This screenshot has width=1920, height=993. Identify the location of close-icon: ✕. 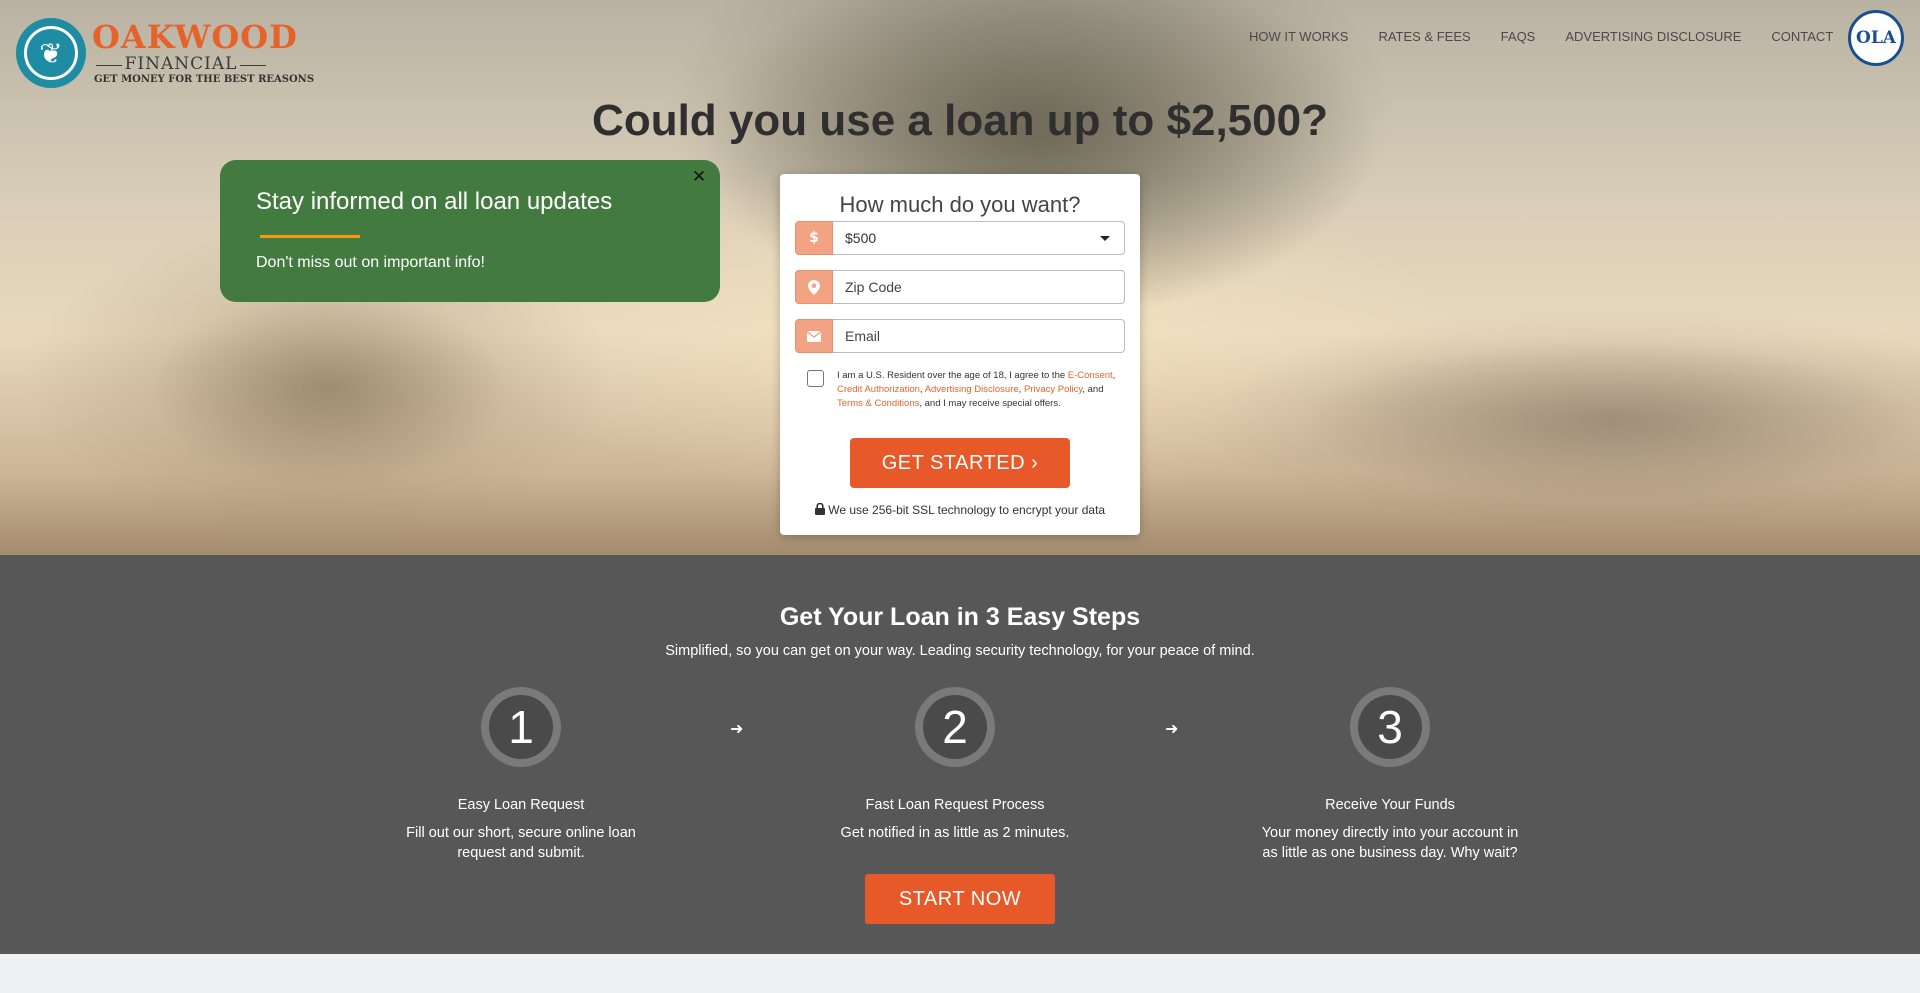
(699, 177).